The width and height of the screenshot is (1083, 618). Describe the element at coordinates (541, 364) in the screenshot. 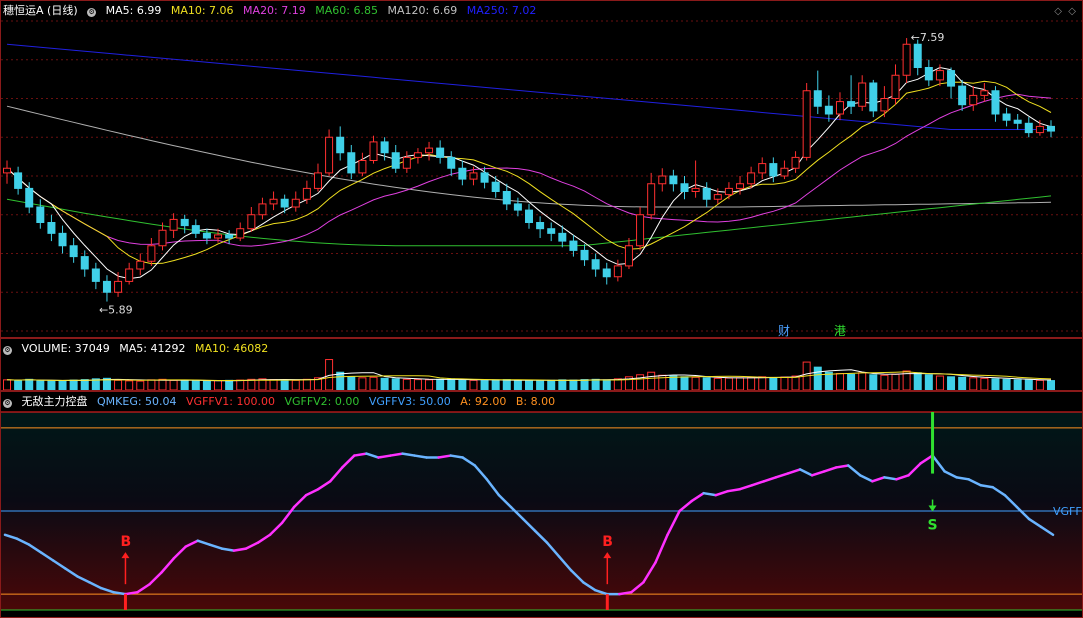

I see `volume-panel: ⚙ VOLUME: 37049 MA5: 41292 MA10: 46082` at that location.